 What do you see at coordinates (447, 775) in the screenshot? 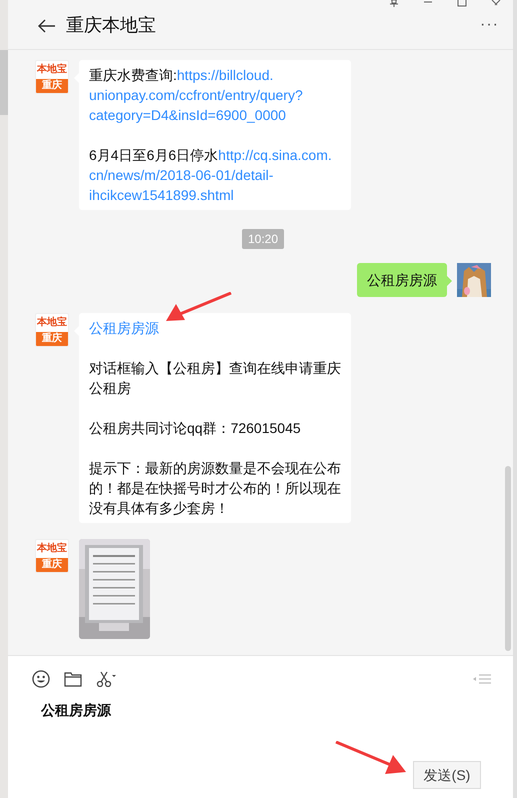
I see `send-button: 发送(S)` at bounding box center [447, 775].